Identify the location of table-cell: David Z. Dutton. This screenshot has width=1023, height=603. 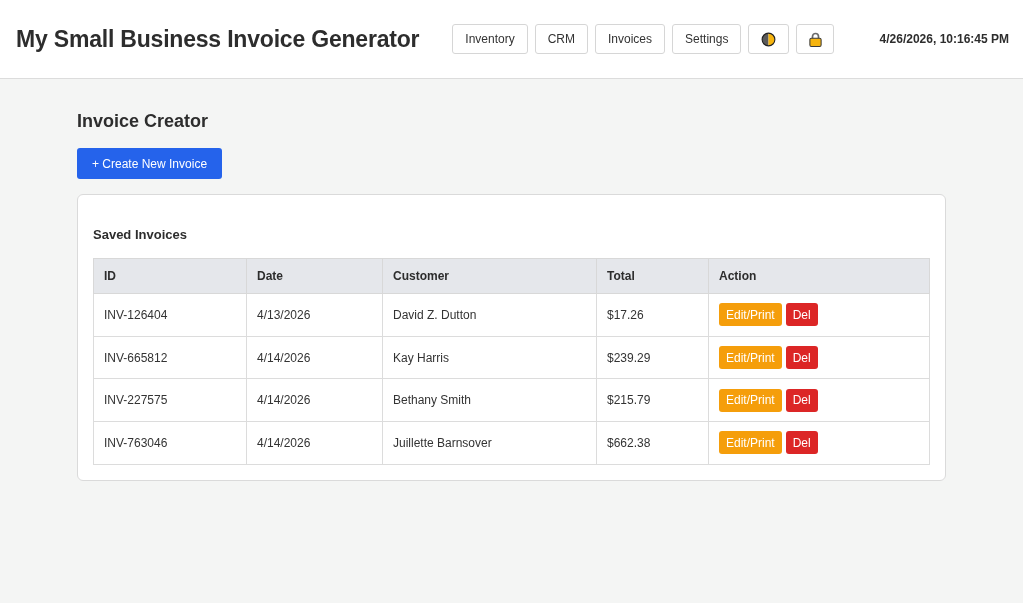
(489, 315).